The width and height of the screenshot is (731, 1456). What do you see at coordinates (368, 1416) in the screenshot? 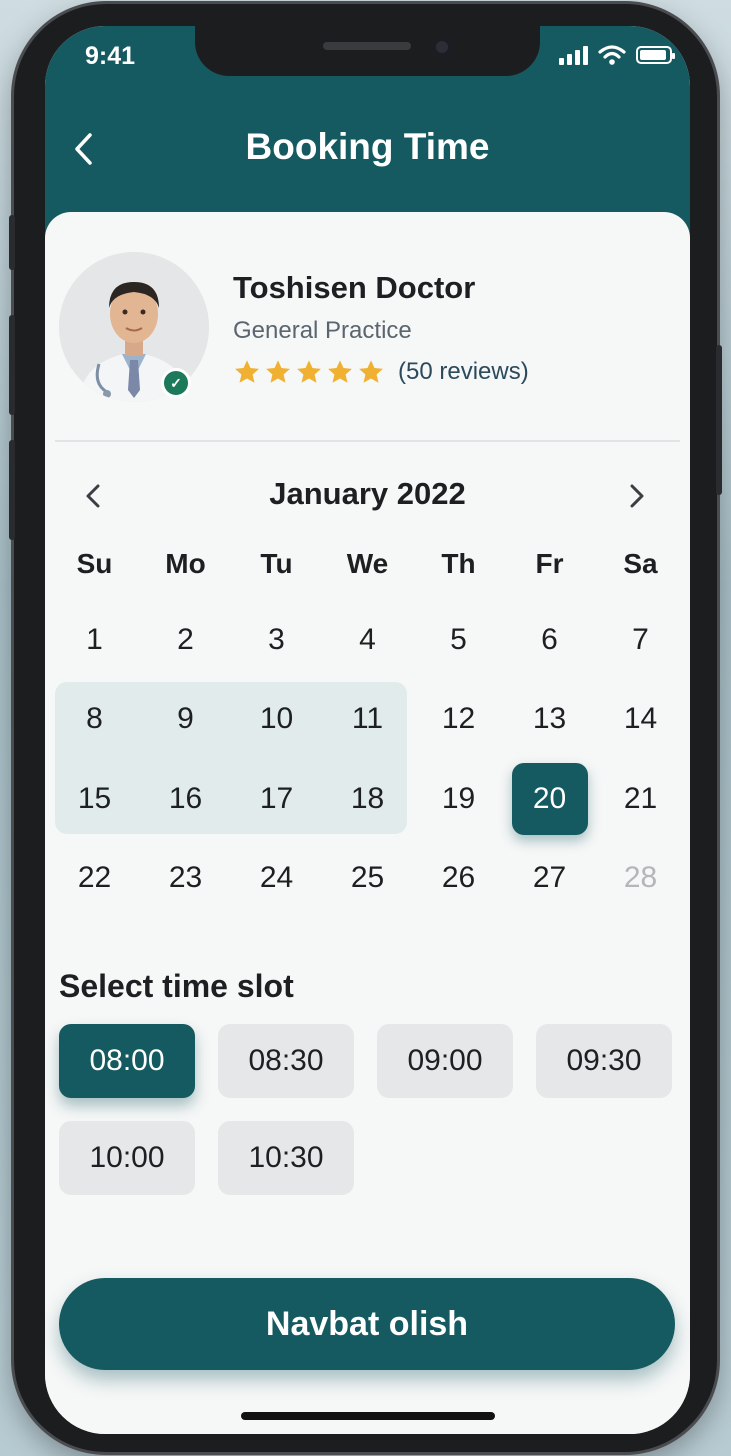
I see `home-indicator` at bounding box center [368, 1416].